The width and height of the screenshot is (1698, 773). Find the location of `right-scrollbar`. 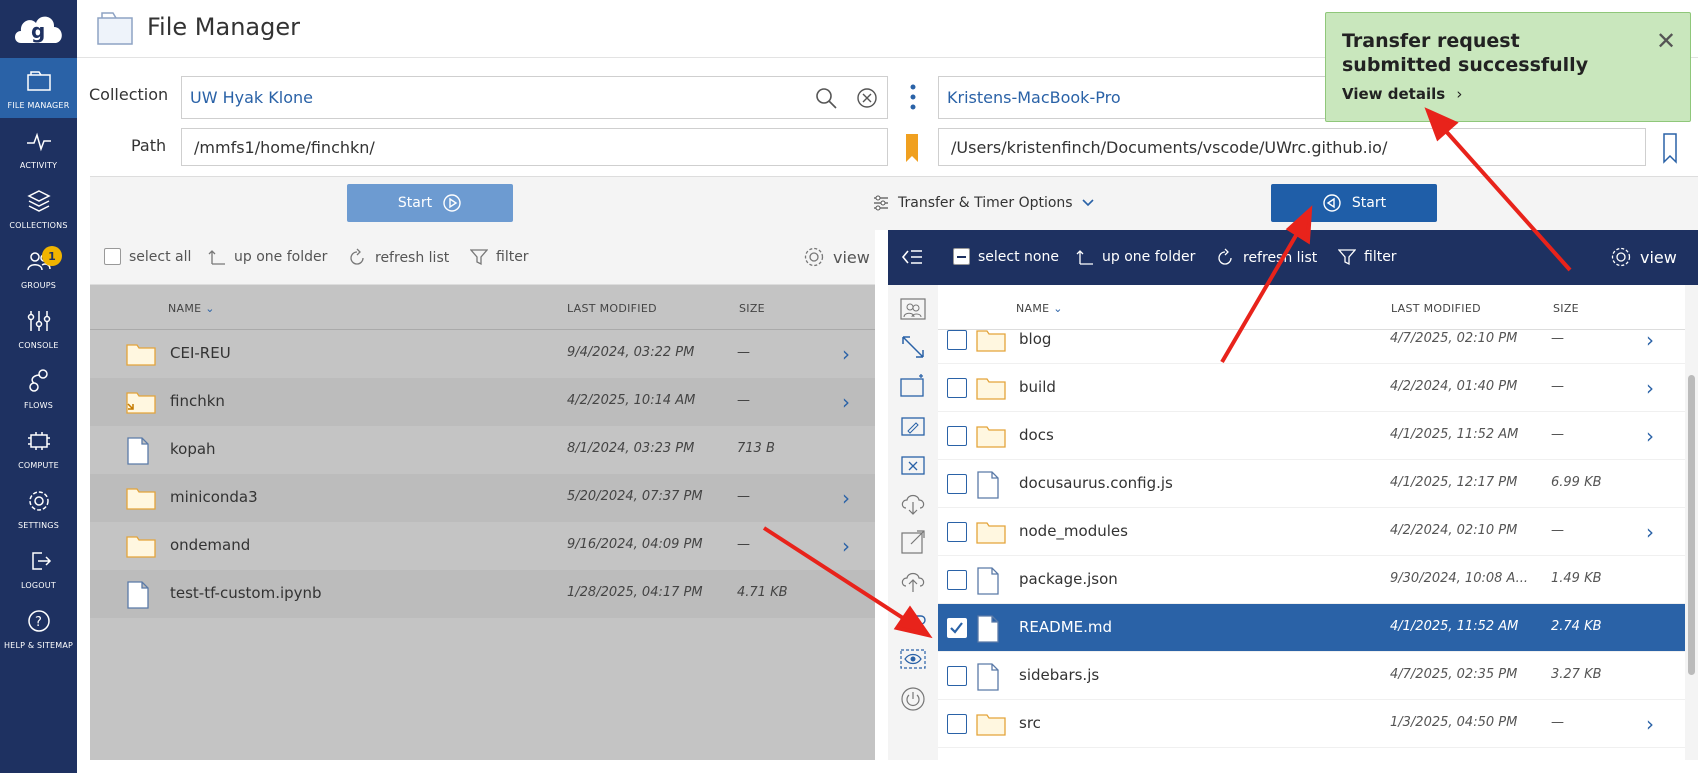

right-scrollbar is located at coordinates (1691, 522).